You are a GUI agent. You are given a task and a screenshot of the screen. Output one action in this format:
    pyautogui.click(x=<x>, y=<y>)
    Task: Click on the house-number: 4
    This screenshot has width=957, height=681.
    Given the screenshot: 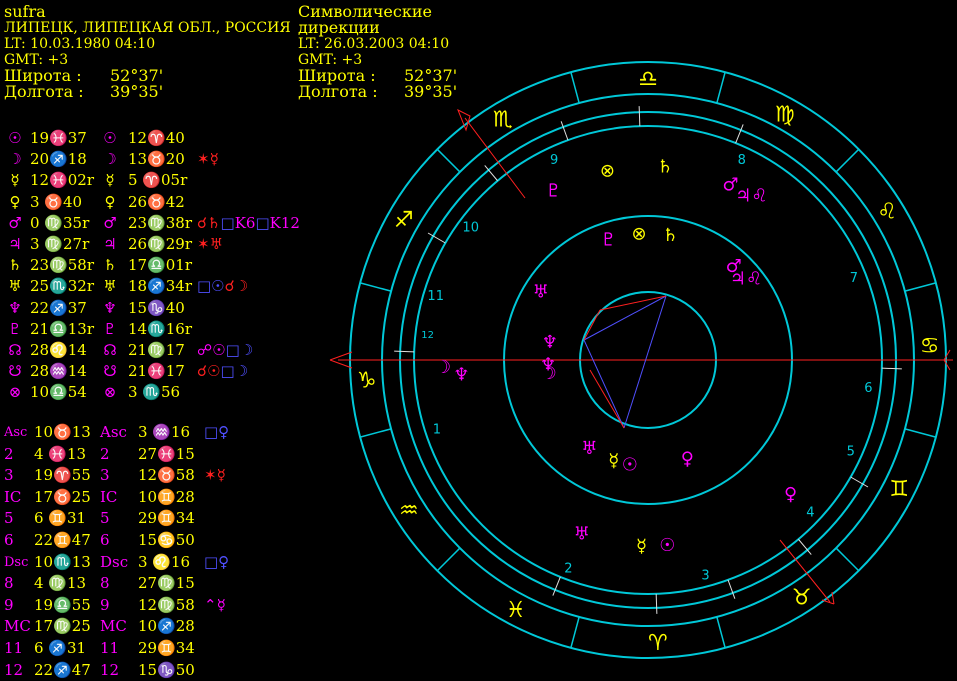 What is the action you would take?
    pyautogui.click(x=810, y=512)
    